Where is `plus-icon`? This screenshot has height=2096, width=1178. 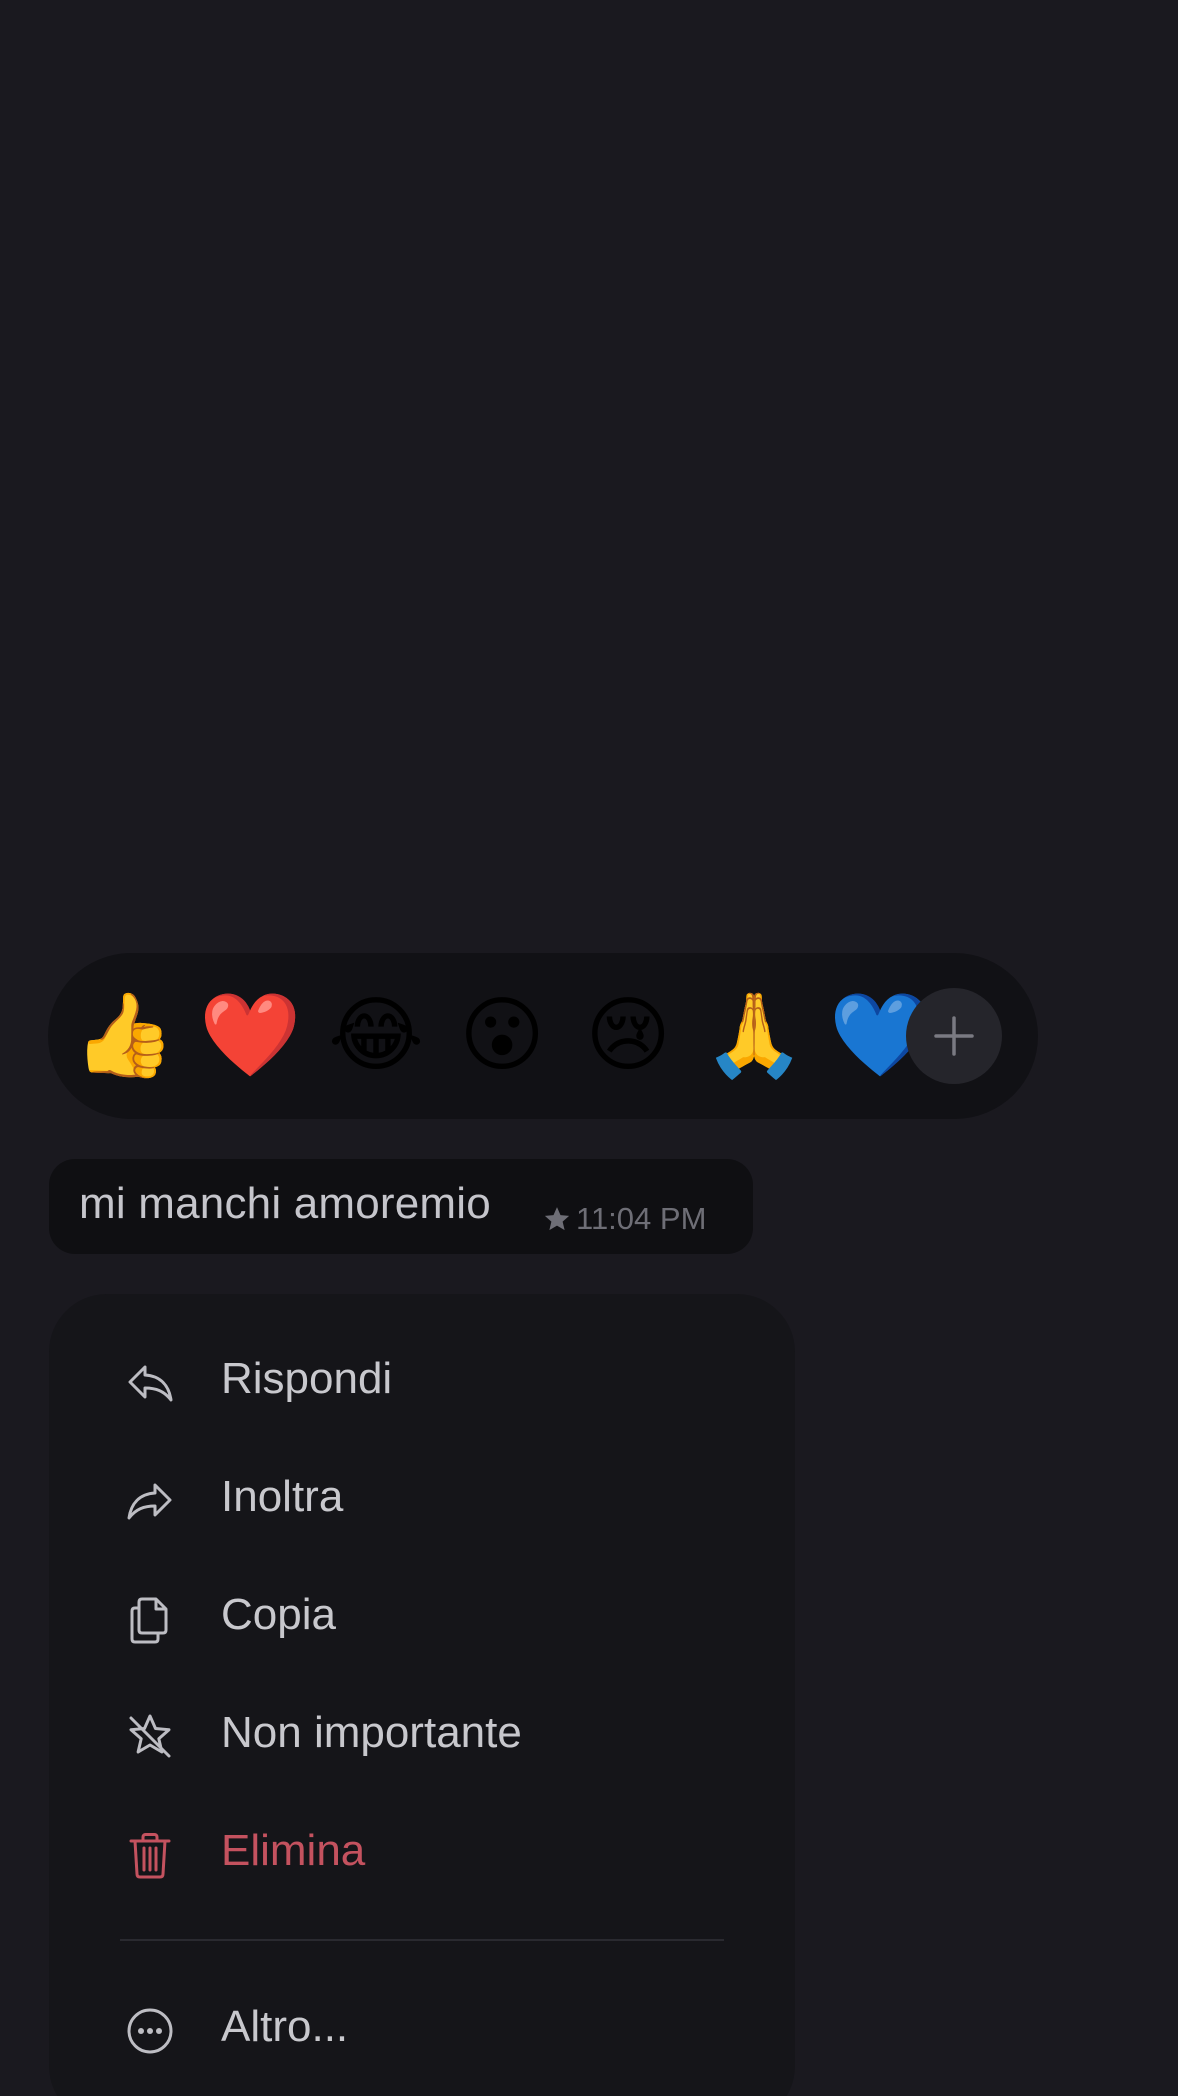
plus-icon is located at coordinates (954, 1036).